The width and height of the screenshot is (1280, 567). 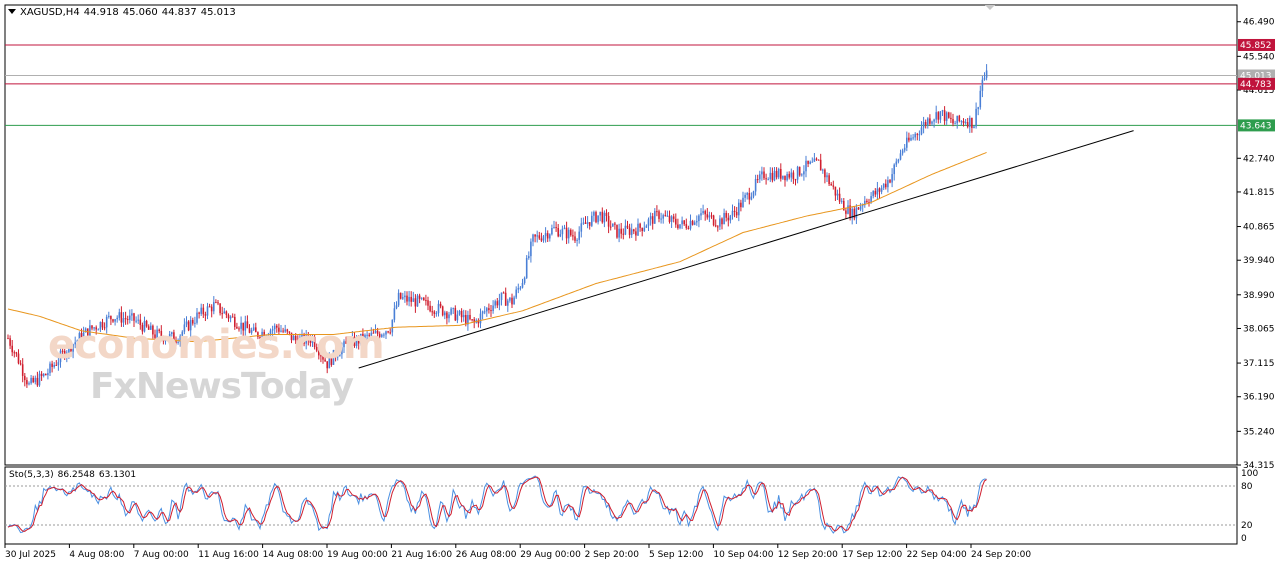 What do you see at coordinates (1259, 193) in the screenshot?
I see `y-tick-label: 41.815` at bounding box center [1259, 193].